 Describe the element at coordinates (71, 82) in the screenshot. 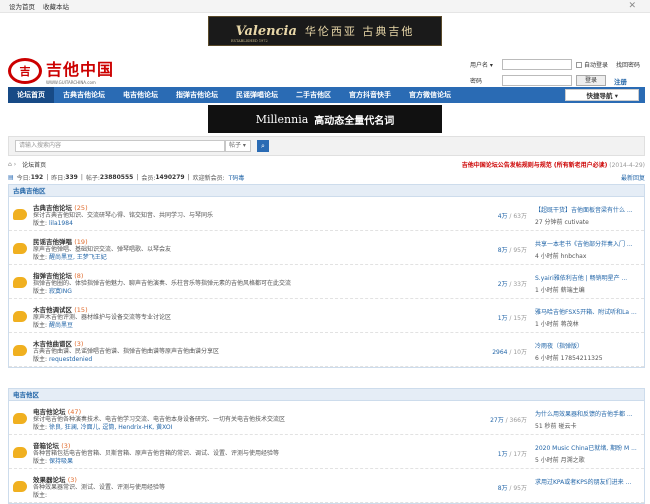

I see `site-url: WWW.GUITARCHINA.com` at that location.